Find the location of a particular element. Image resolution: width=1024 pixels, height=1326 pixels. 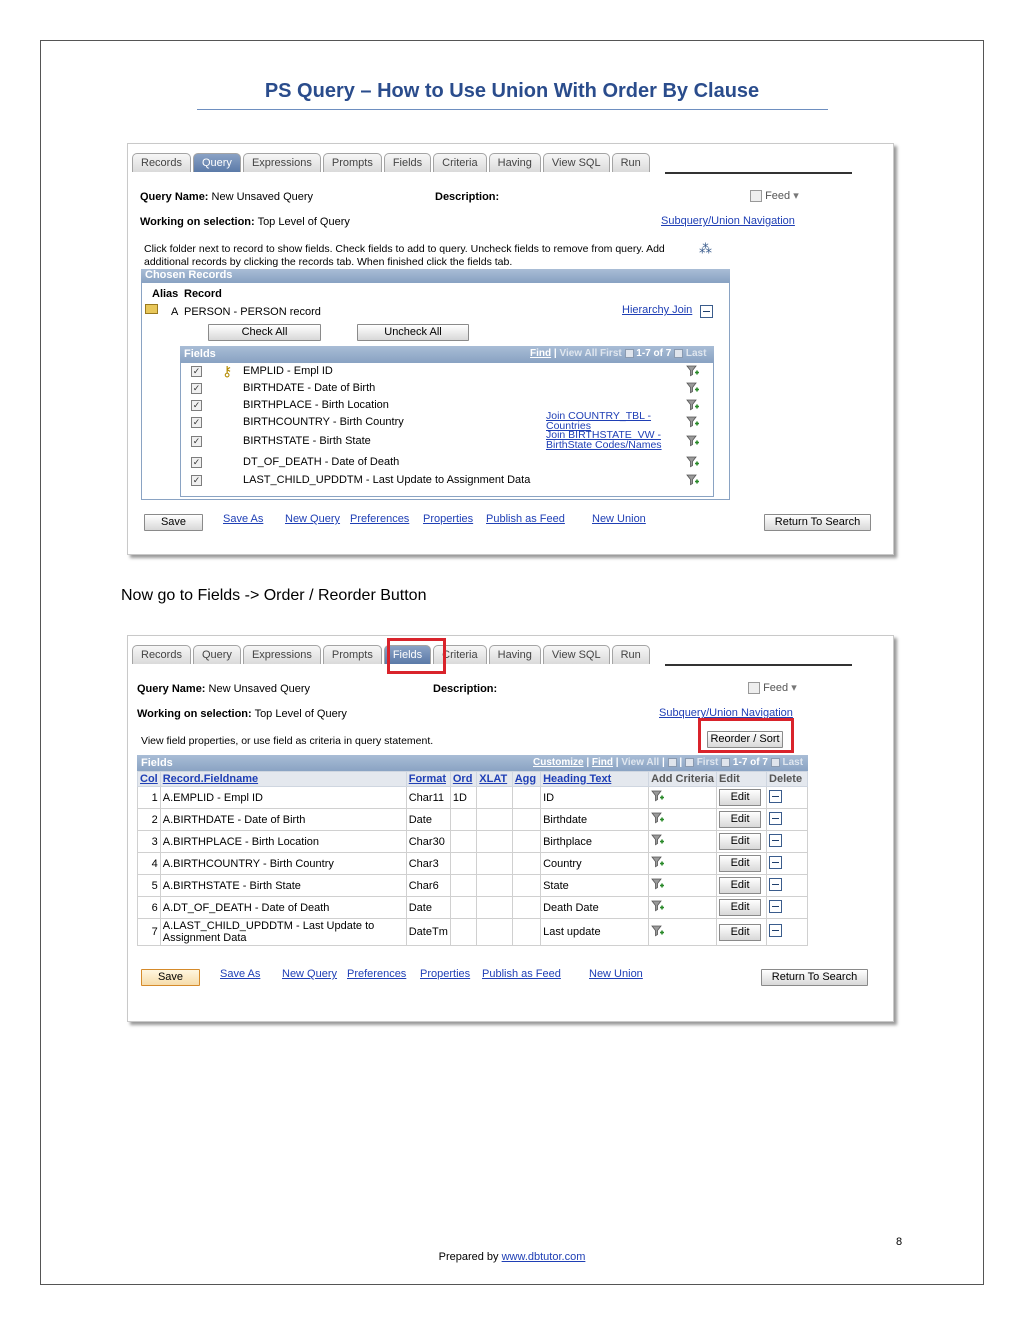

subquery-union-link: Subquery/Union Navigation is located at coordinates (728, 221).